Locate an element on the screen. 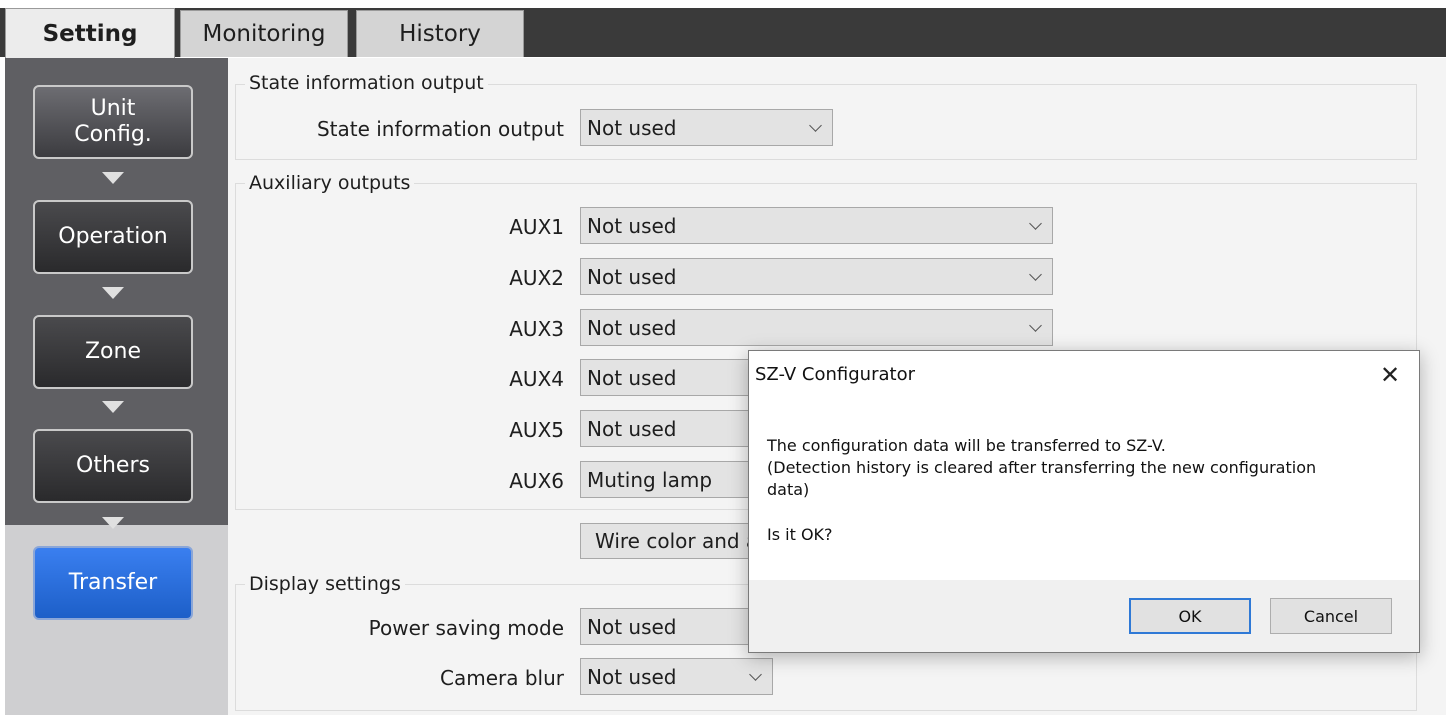 This screenshot has height=715, width=1446. tab-setting: Setting is located at coordinates (90, 33).